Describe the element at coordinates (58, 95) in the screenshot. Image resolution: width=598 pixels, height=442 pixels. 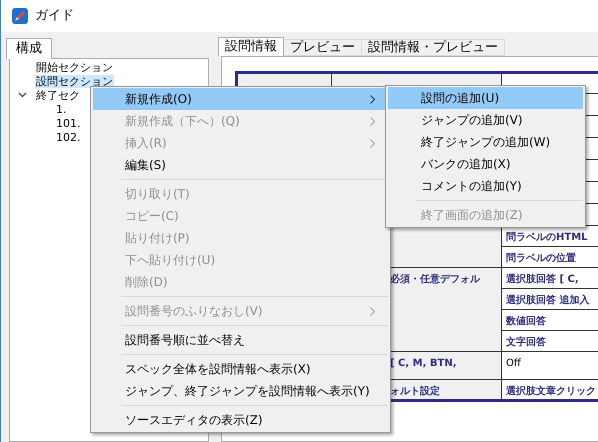
I see `tree-item: 終了セク` at that location.